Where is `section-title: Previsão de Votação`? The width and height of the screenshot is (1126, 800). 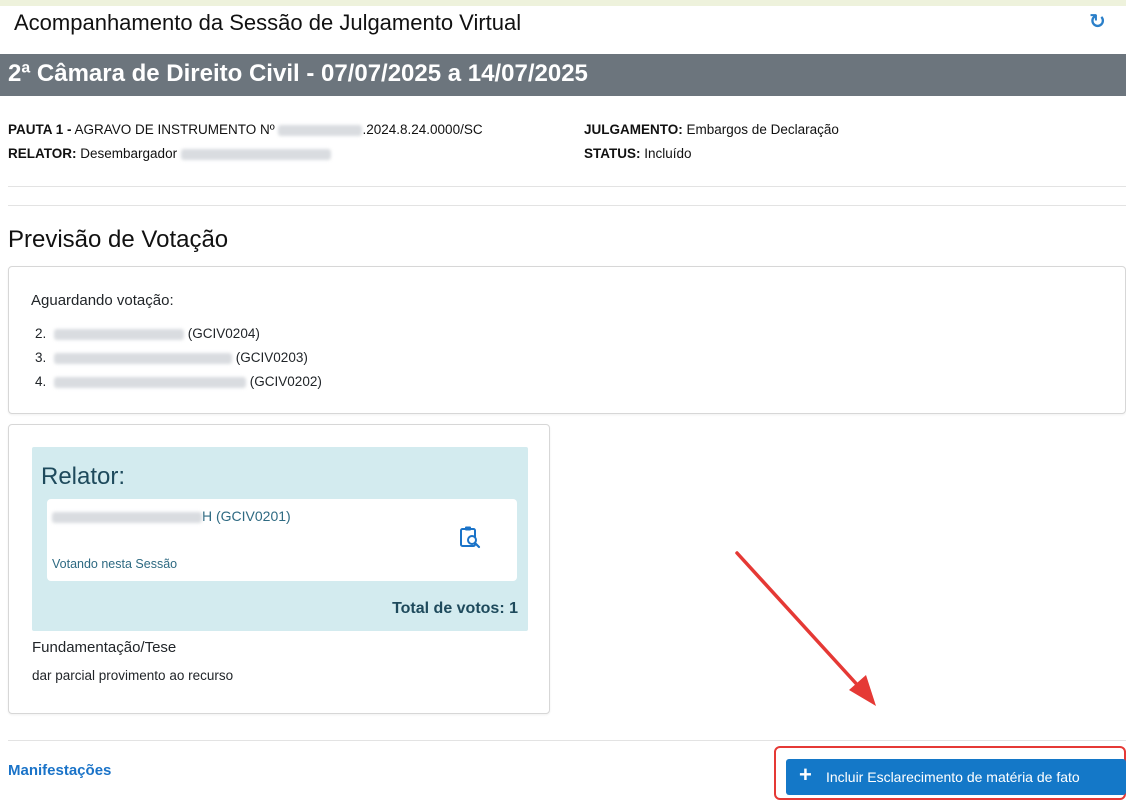
section-title: Previsão de Votação is located at coordinates (118, 239).